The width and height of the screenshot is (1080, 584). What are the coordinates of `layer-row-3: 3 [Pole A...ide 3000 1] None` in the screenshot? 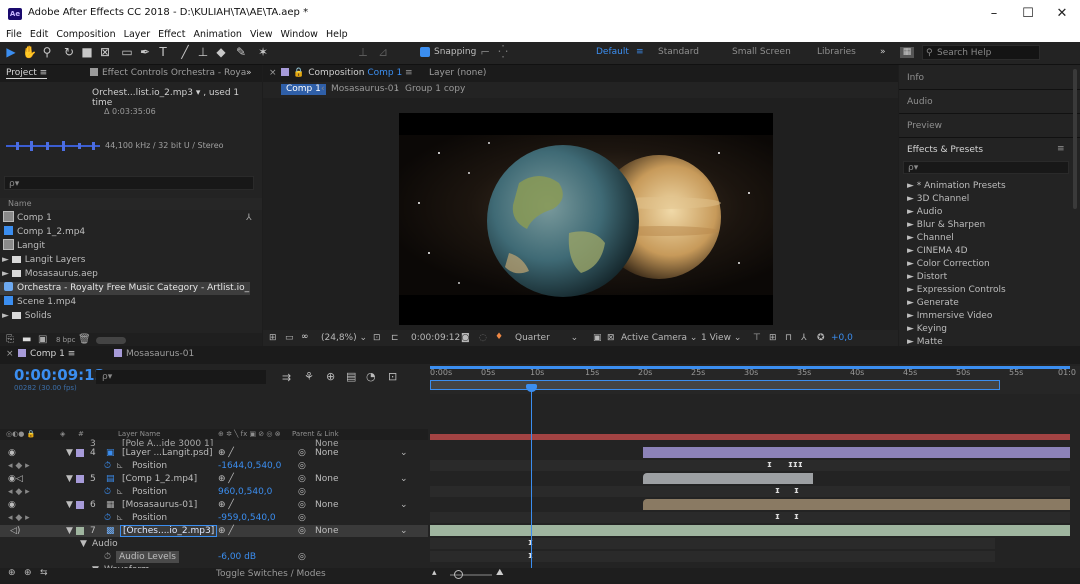 It's located at (214, 442).